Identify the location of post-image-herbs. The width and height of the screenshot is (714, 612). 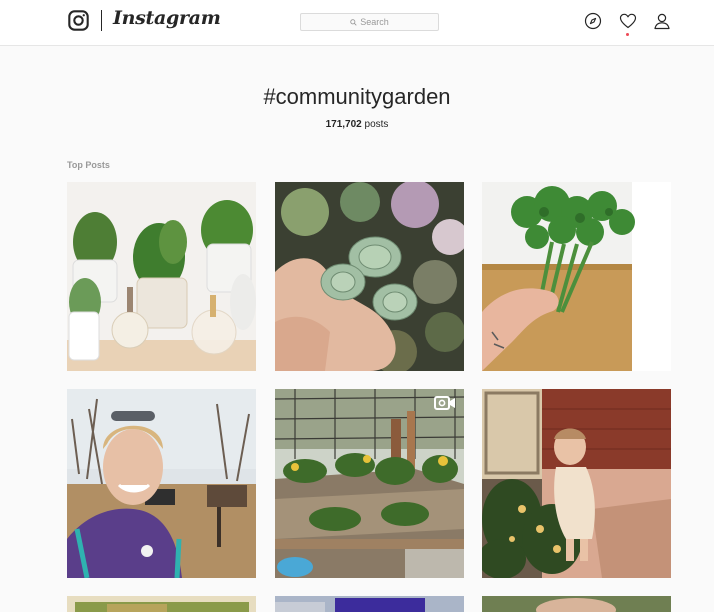
(161, 276).